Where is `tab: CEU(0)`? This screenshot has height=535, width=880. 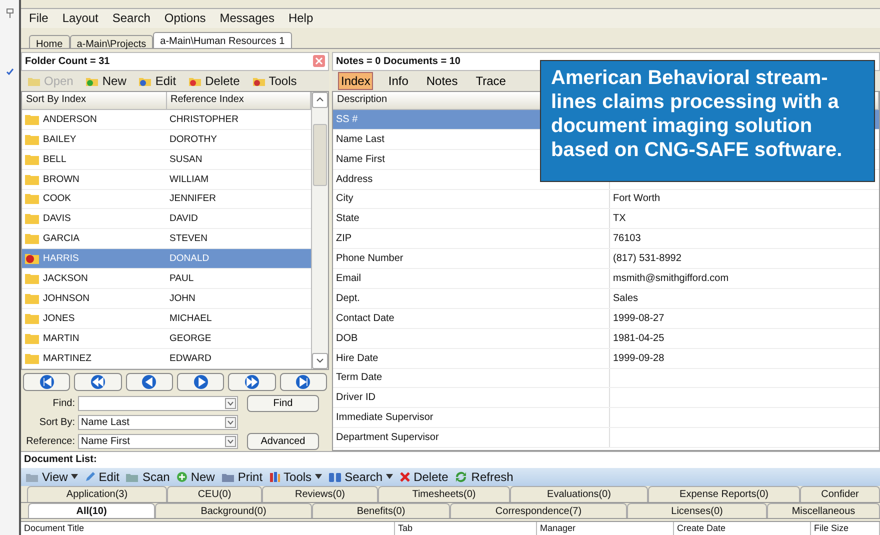
tab: CEU(0) is located at coordinates (214, 494).